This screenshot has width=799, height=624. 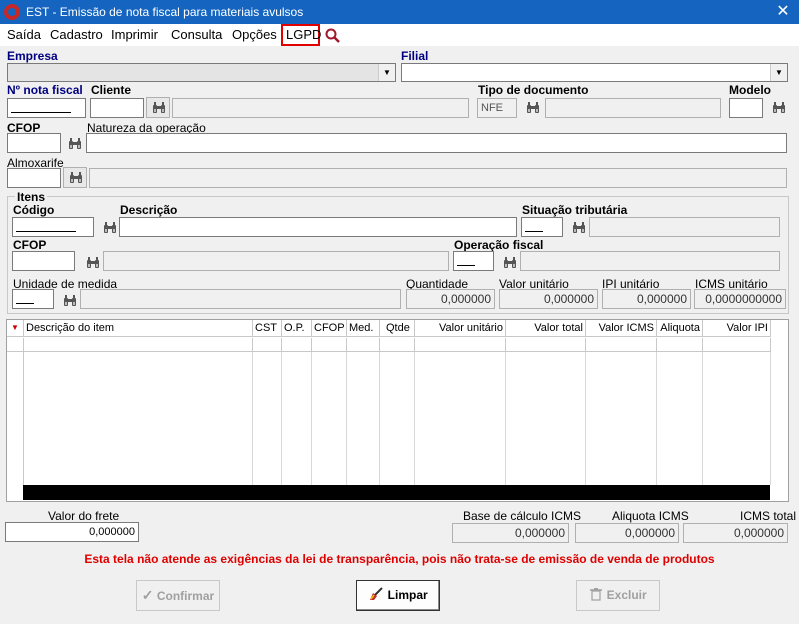 I want to click on col-valor-unitario: Valor unitário, so click(x=460, y=328).